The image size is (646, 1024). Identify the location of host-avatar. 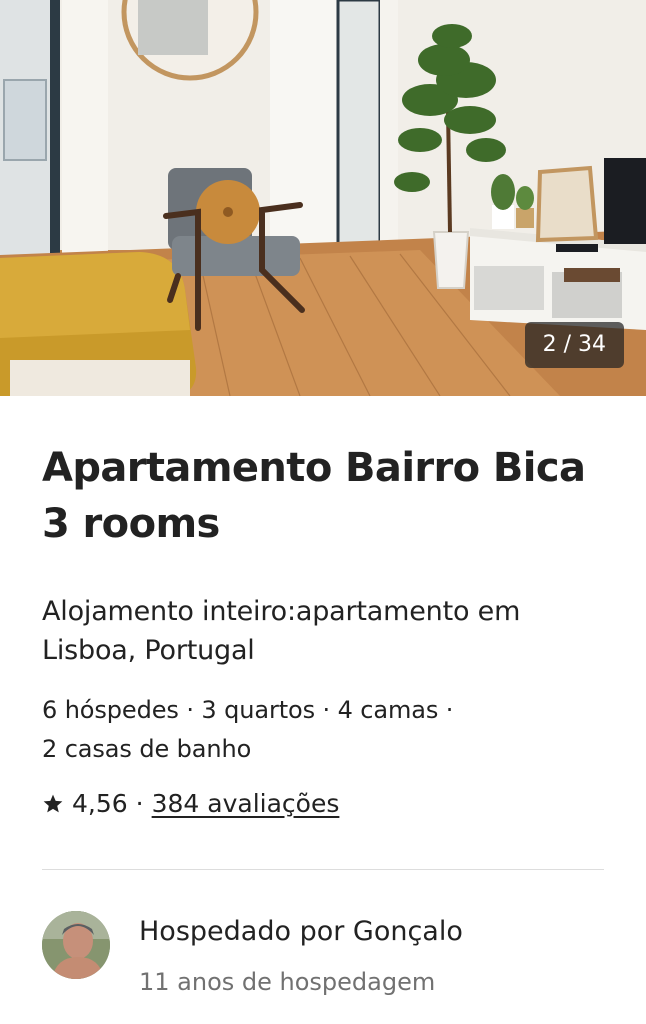
(76, 945).